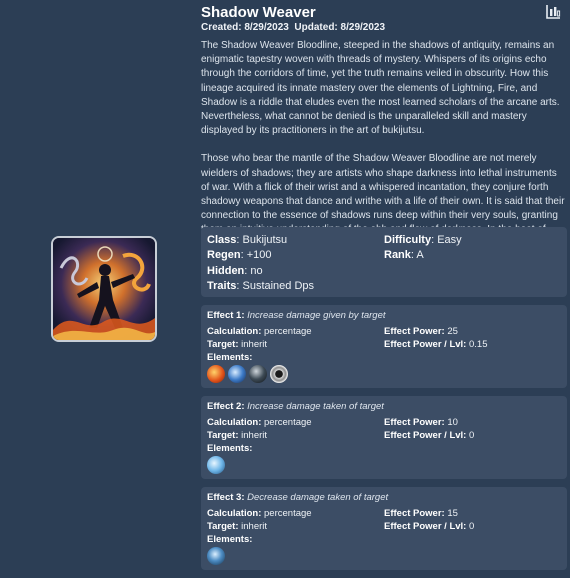 This screenshot has width=570, height=578. Describe the element at coordinates (553, 12) in the screenshot. I see `bar-chart-icon` at that location.